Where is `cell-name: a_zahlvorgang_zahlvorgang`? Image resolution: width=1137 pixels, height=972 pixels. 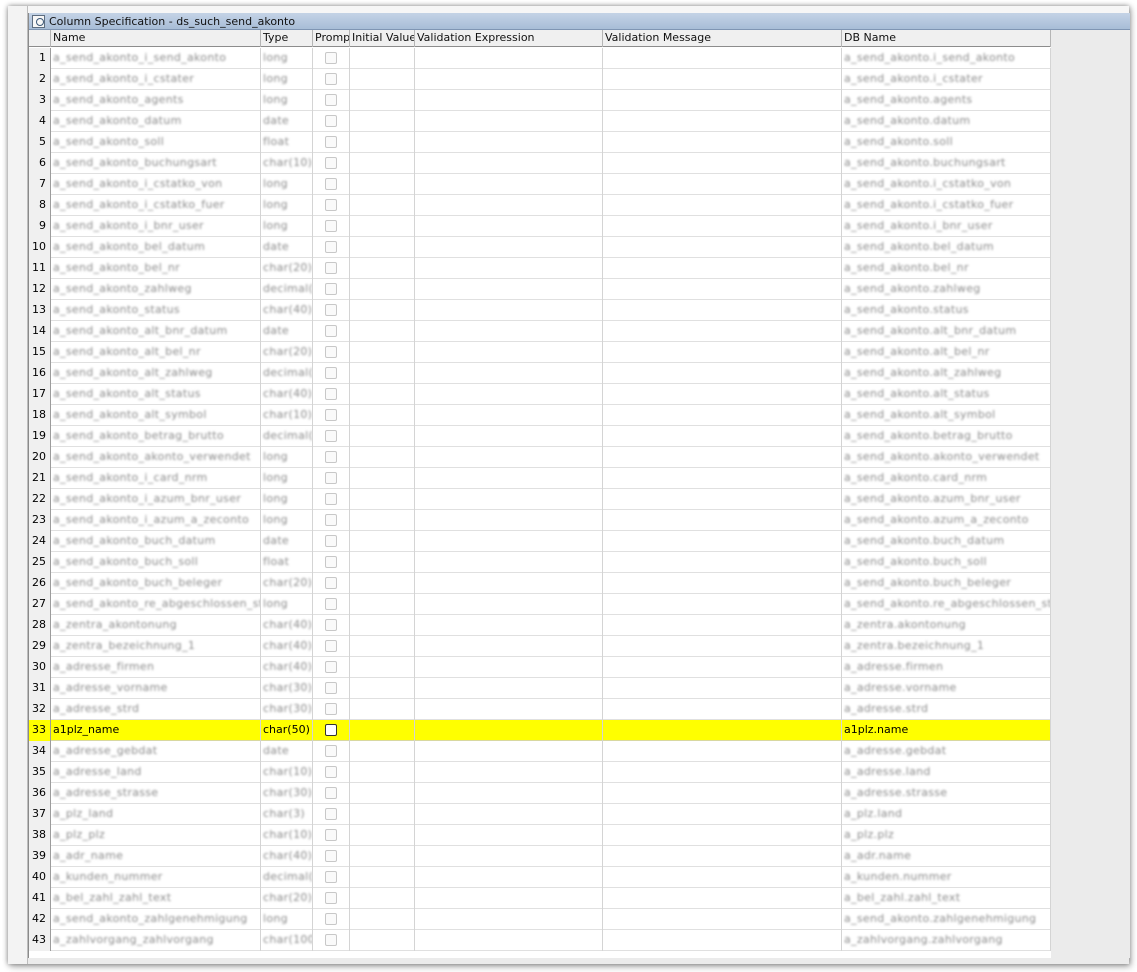
cell-name: a_zahlvorgang_zahlvorgang is located at coordinates (156, 940).